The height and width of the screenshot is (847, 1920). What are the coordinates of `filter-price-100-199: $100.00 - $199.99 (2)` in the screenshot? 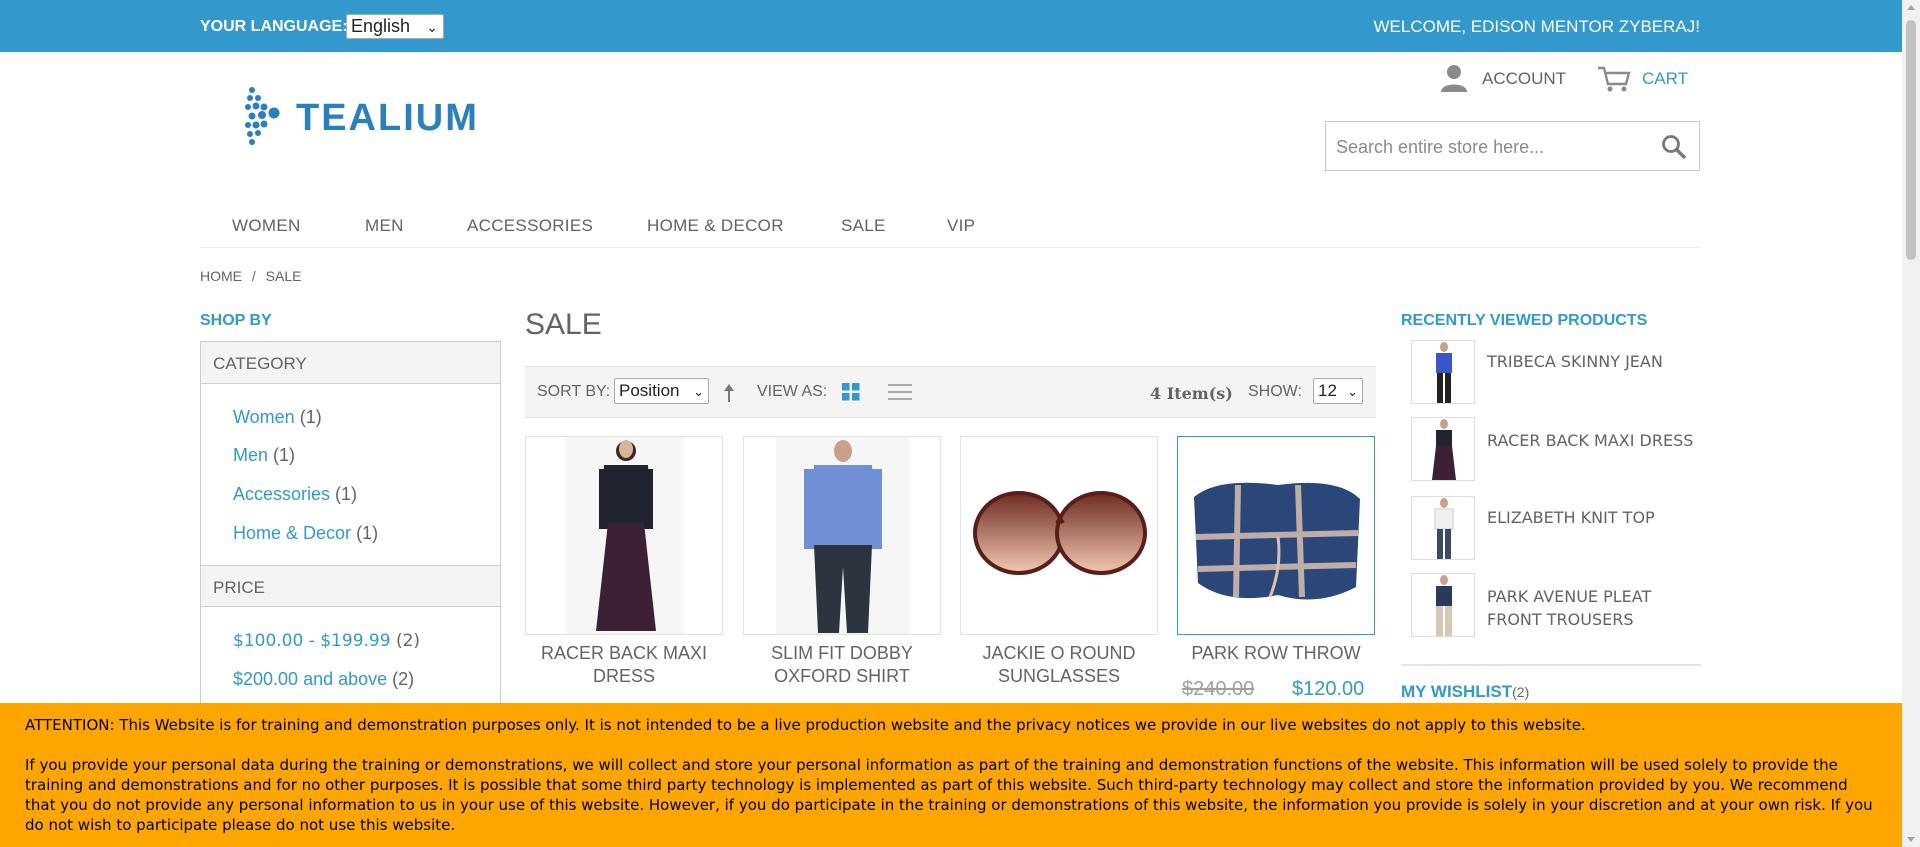 It's located at (326, 641).